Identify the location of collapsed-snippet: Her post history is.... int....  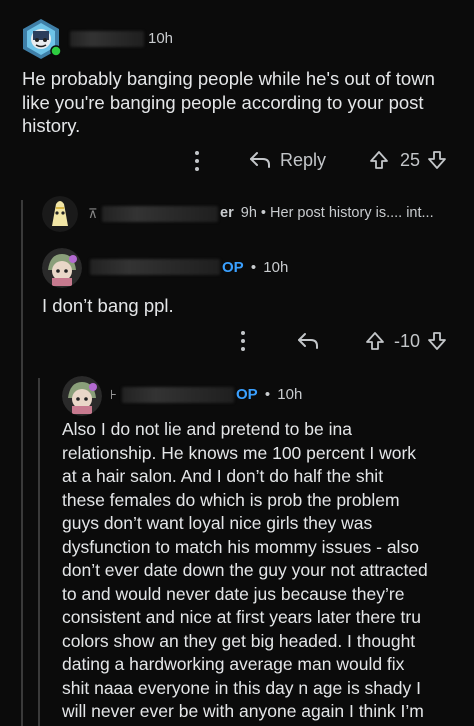
(352, 213).